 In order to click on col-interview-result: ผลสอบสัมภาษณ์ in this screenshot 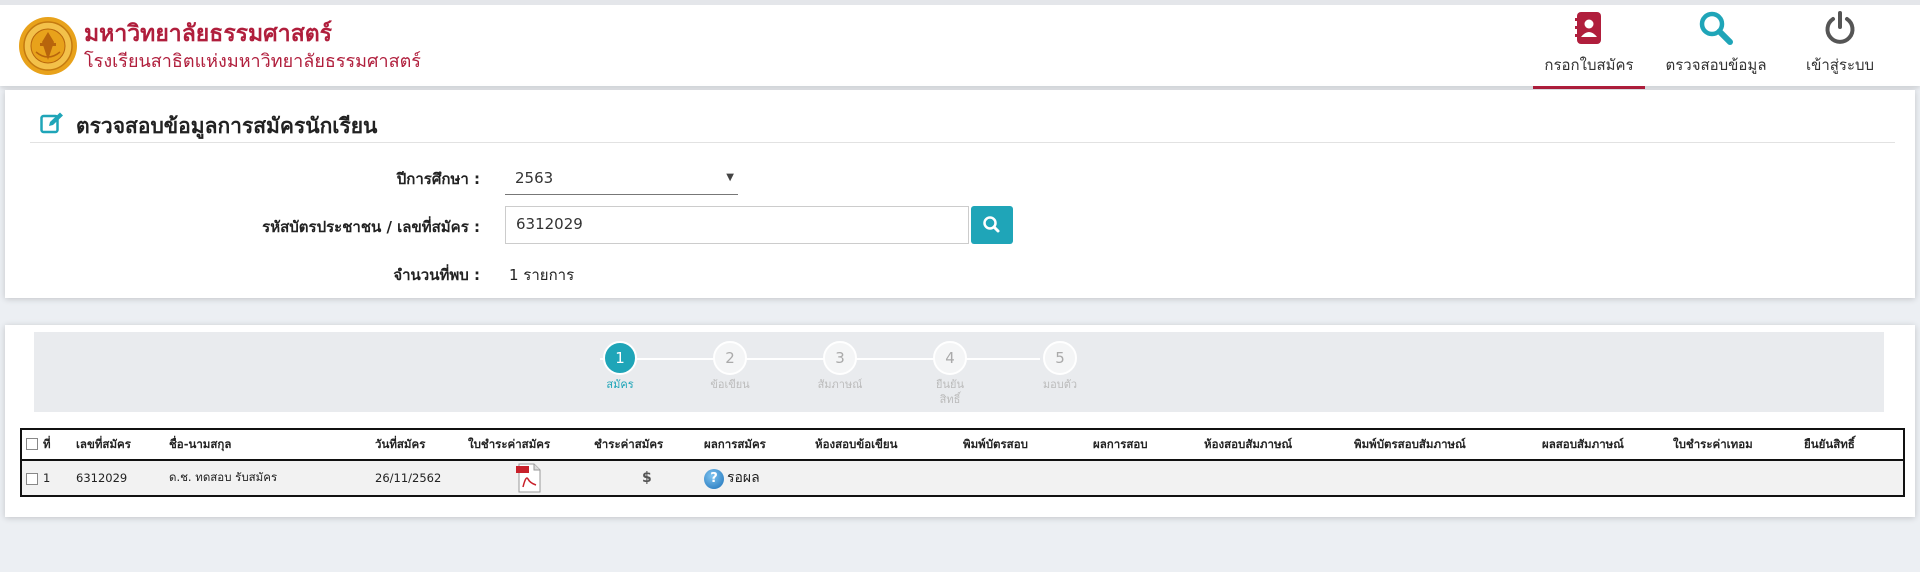, I will do `click(1603, 444)`.